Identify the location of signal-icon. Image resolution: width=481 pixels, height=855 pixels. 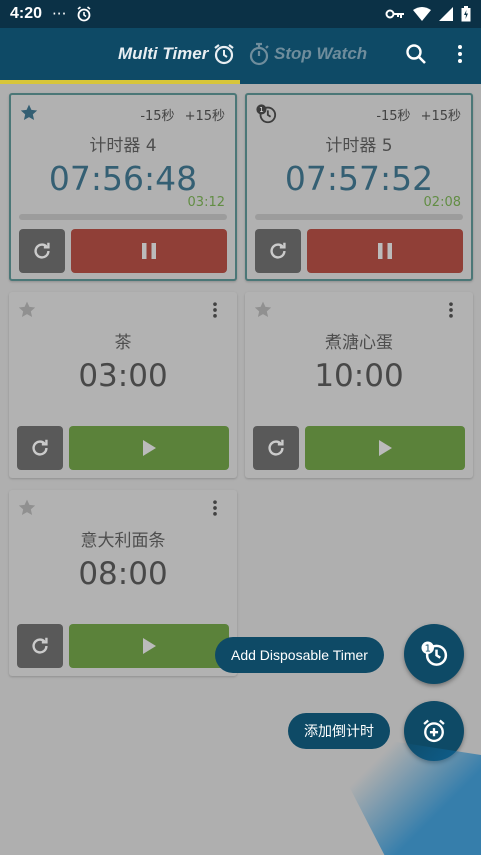
(446, 14).